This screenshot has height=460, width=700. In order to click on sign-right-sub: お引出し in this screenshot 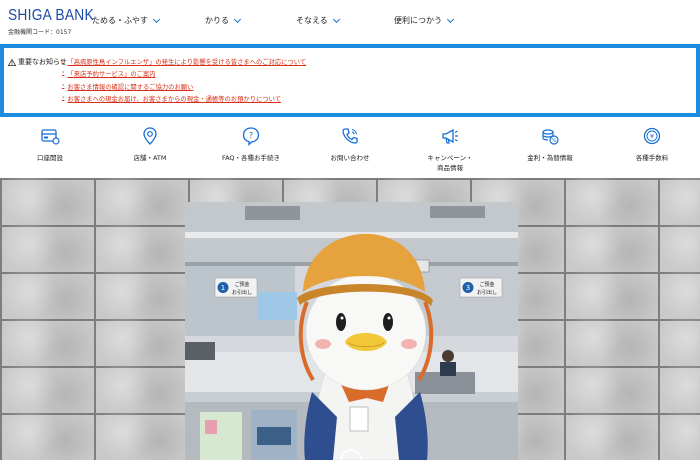, I will do `click(487, 292)`.